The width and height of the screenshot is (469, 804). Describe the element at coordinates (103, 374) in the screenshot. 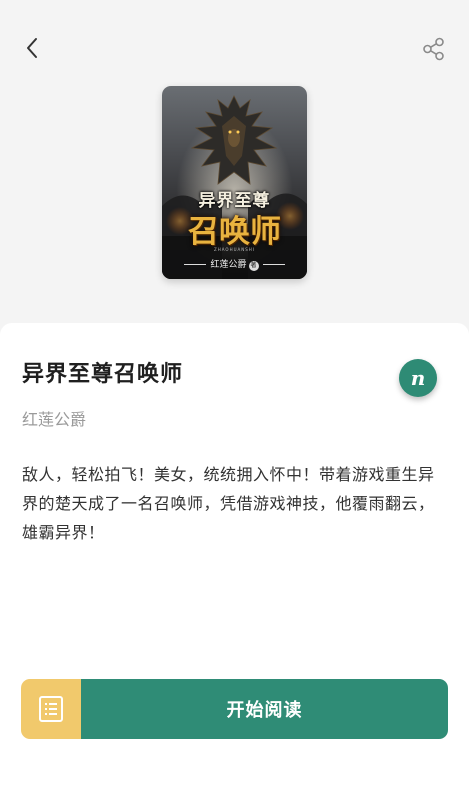

I see `book-title: 异界至尊召唤师` at that location.